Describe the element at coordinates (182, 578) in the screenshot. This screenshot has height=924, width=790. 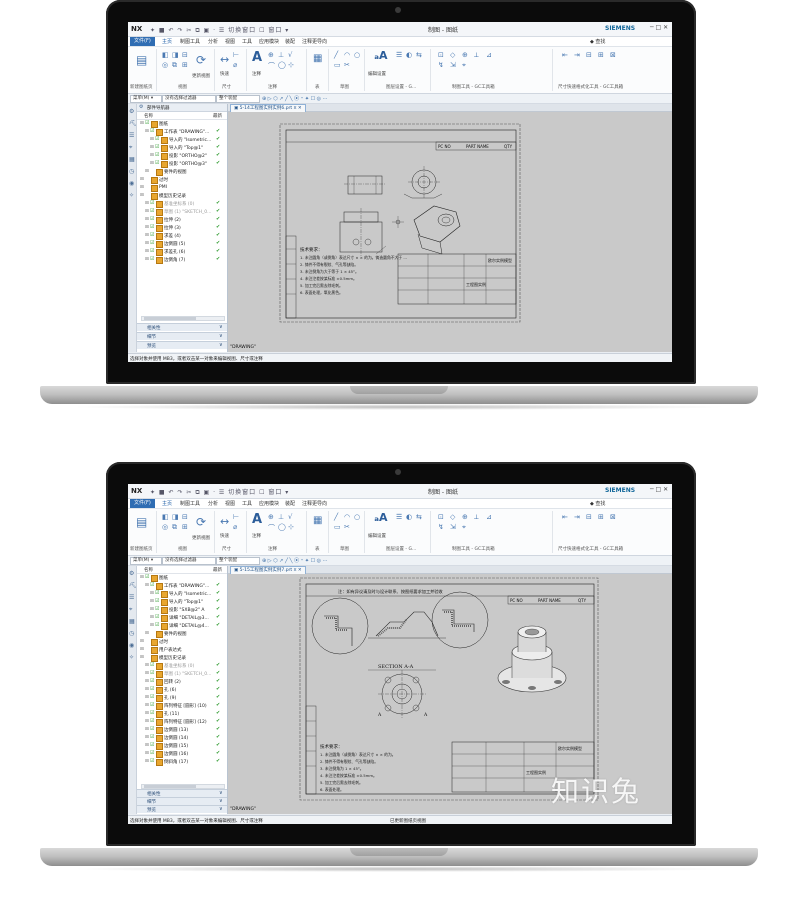
I see `tree-node: ⊟ ☑ 图纸` at that location.